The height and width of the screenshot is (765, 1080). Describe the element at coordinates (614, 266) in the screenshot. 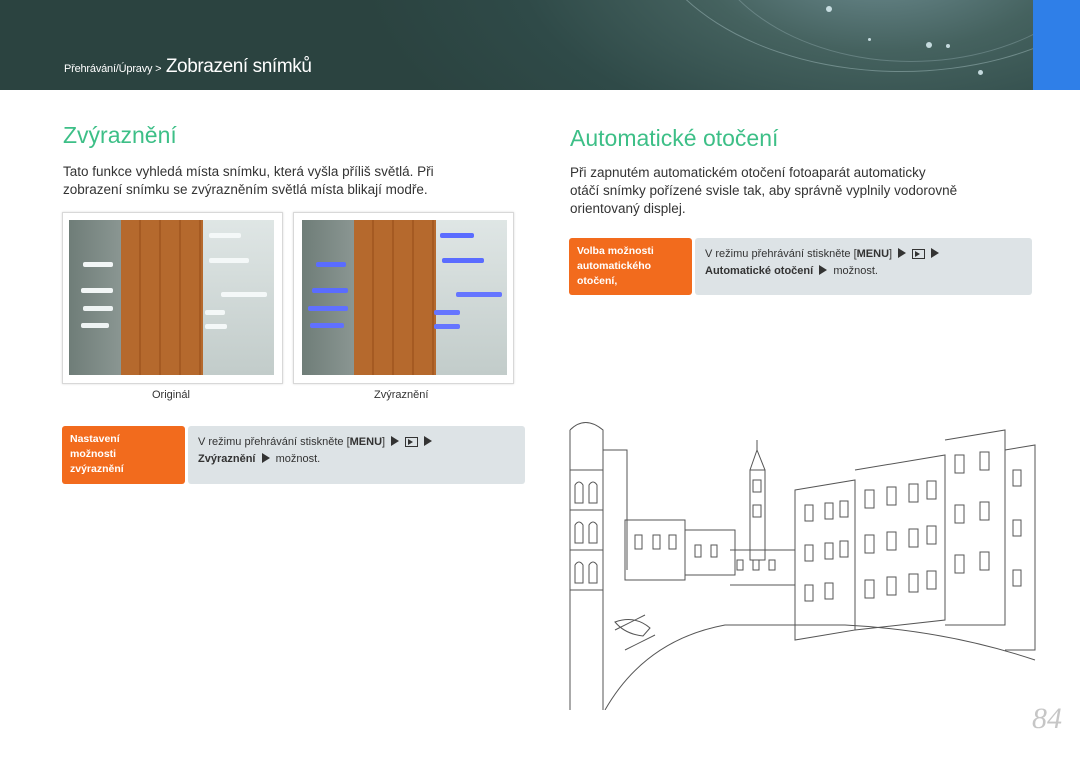

I see `label-line: automatického` at that location.